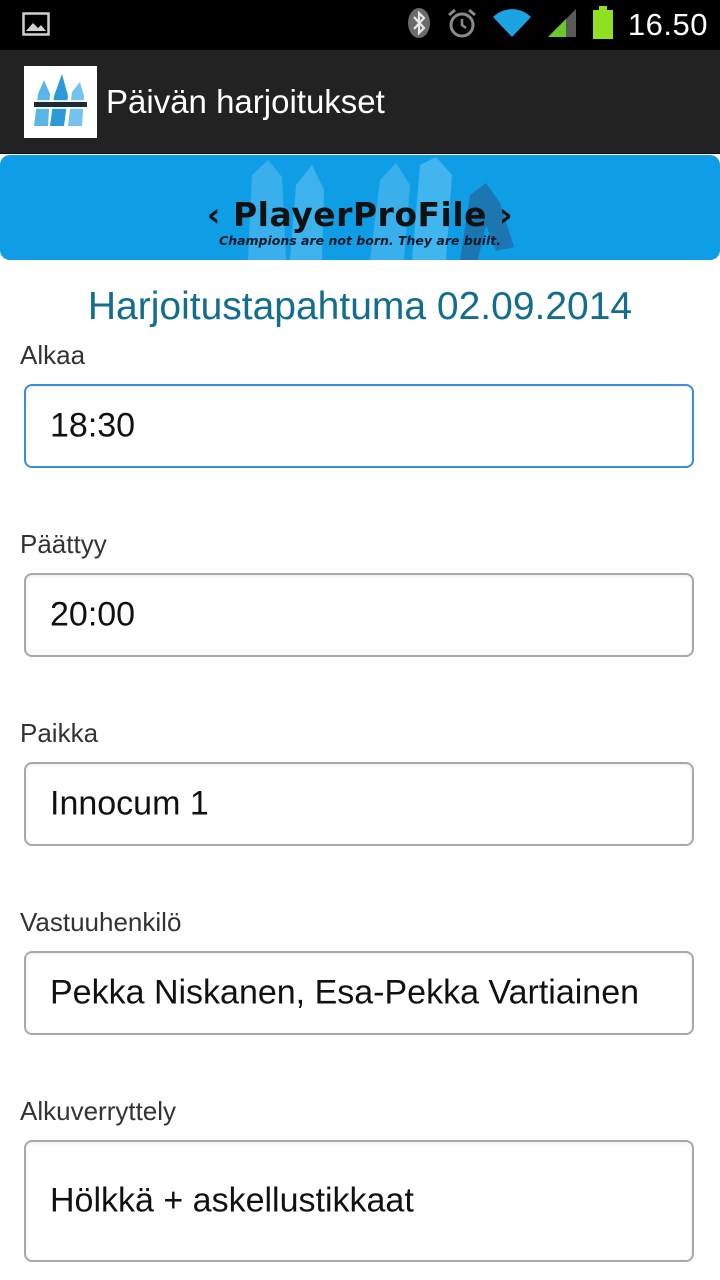  I want to click on field-label-paikka: Paikka, so click(59, 733).